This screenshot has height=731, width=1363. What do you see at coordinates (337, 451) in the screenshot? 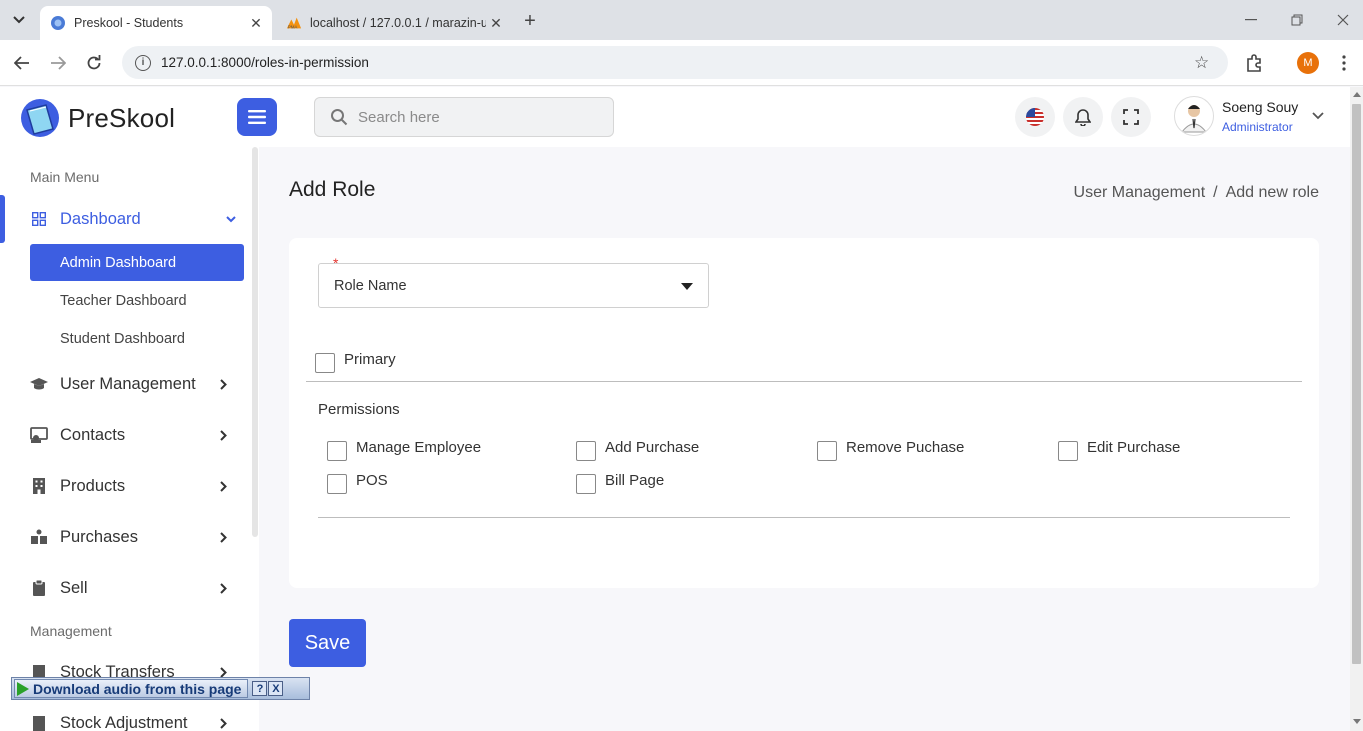
I see `permission-checkbox-manage-employee` at bounding box center [337, 451].